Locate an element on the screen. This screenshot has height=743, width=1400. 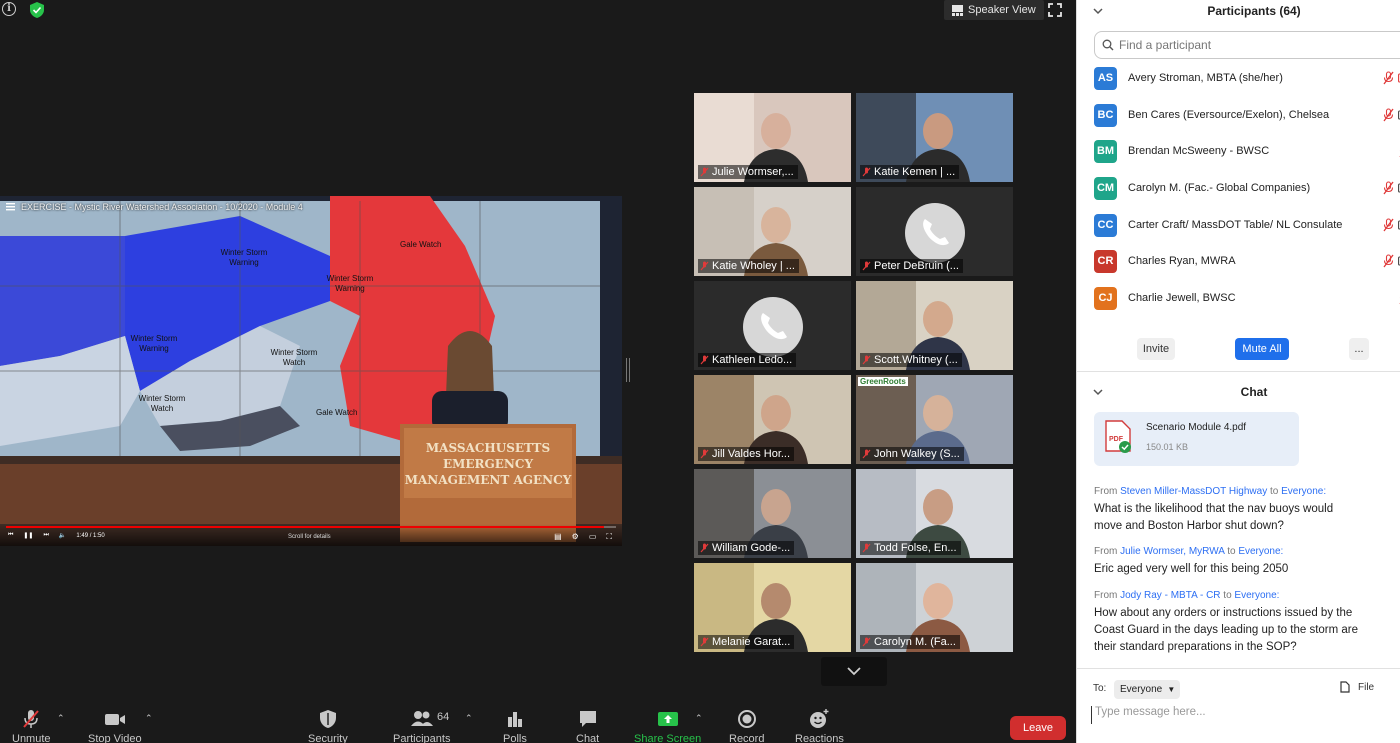
chat-button: Chat is located at coordinates (587, 726).